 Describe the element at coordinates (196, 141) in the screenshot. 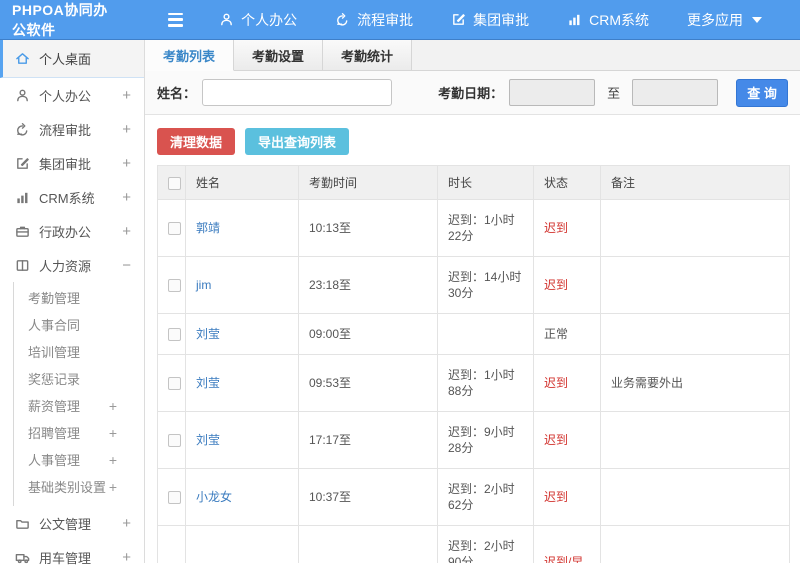

I see `clean-data-button: 清理数据` at that location.